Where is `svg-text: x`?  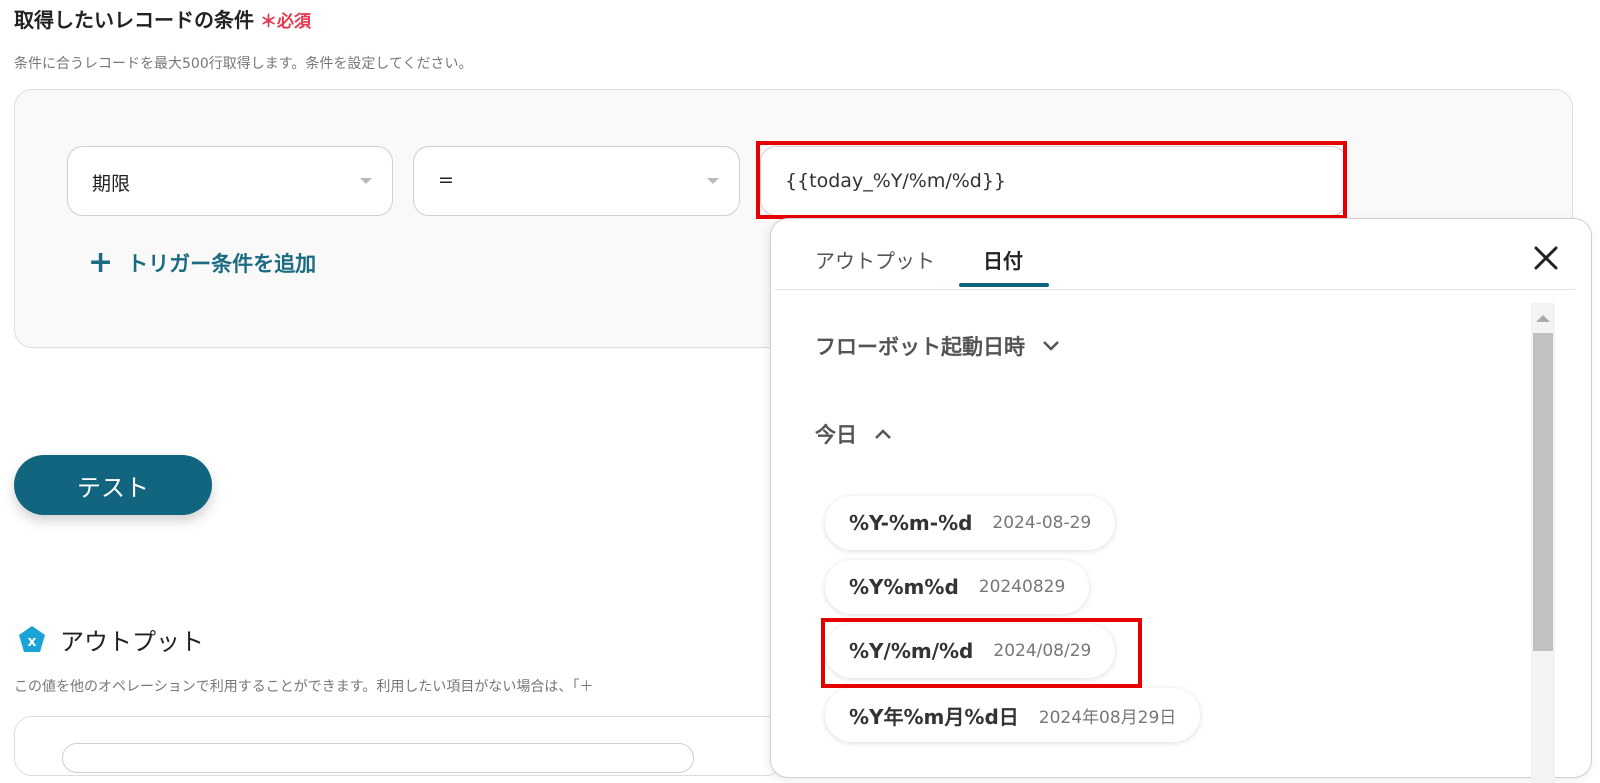 svg-text: x is located at coordinates (31, 642).